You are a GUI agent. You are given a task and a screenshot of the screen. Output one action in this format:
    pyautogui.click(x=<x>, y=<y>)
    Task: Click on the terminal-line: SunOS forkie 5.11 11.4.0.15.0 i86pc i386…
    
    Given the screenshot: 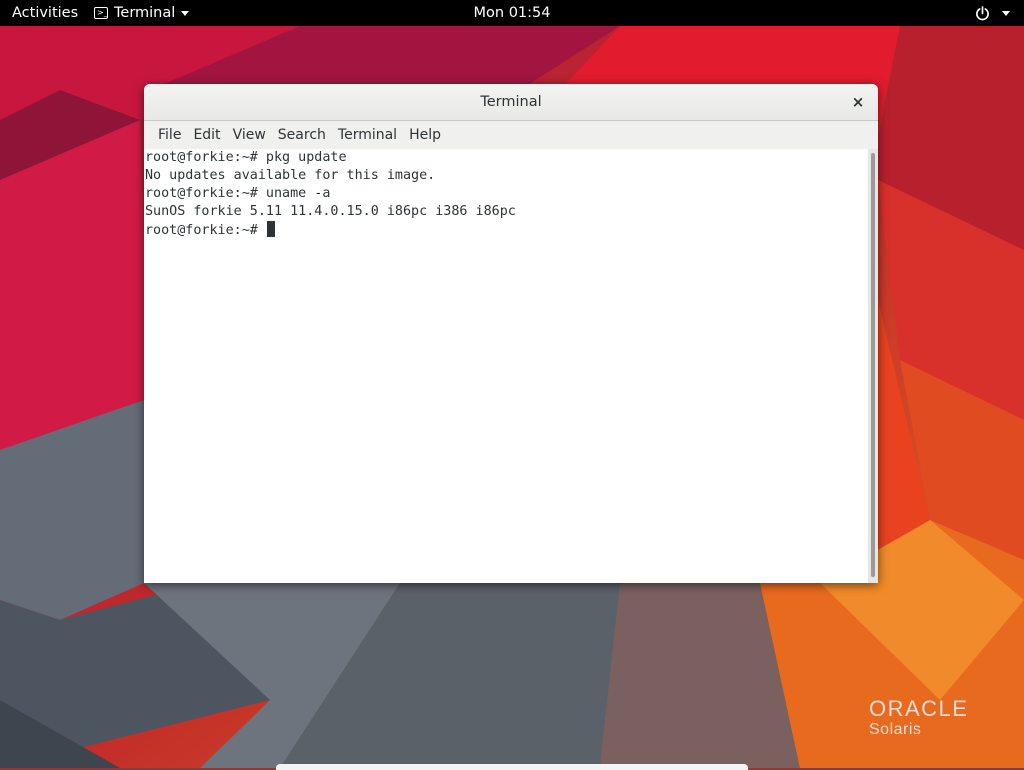 What is the action you would take?
    pyautogui.click(x=330, y=211)
    